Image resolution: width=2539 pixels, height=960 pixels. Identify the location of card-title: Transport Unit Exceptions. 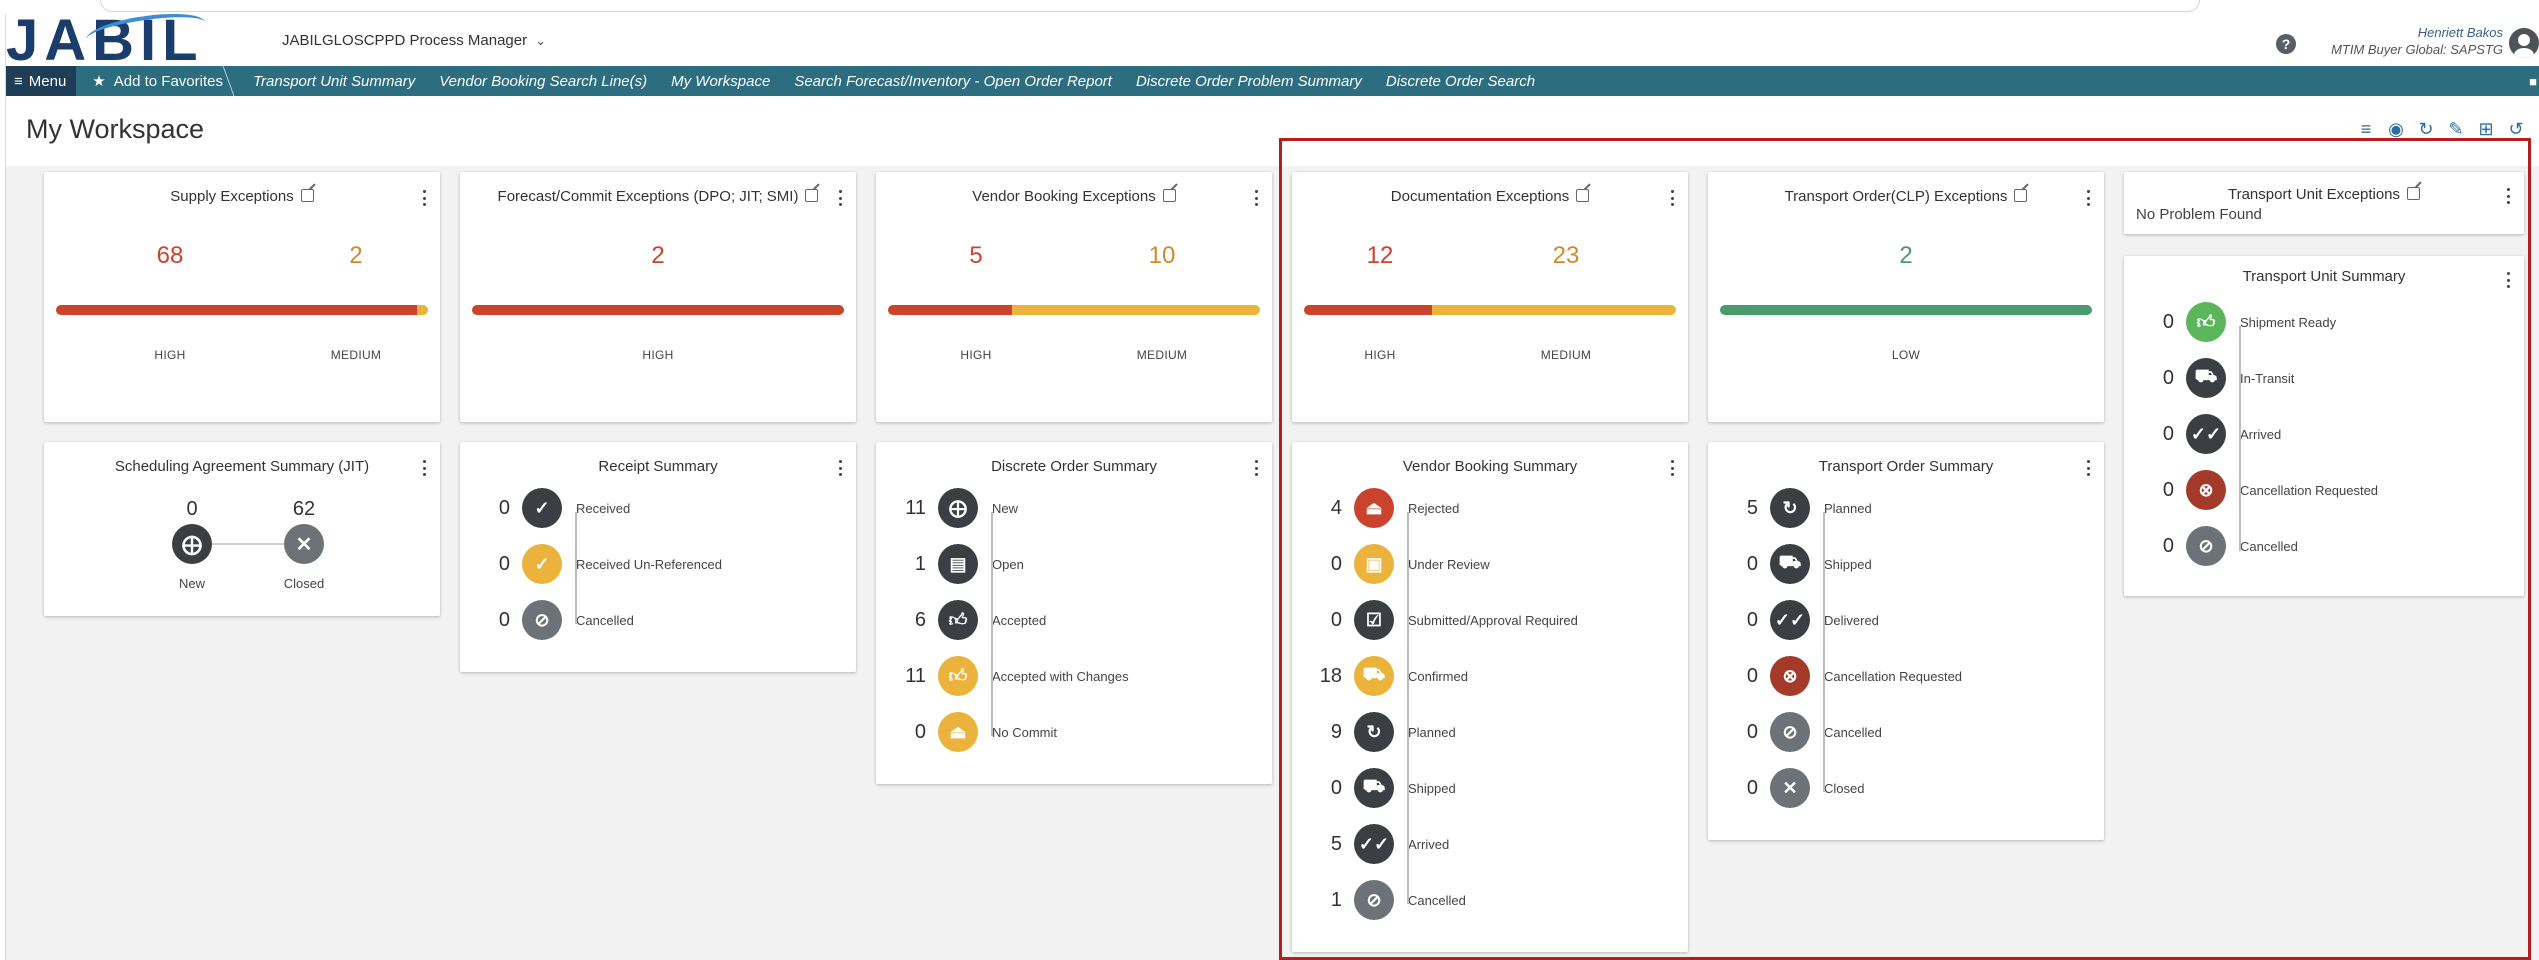
(2324, 194).